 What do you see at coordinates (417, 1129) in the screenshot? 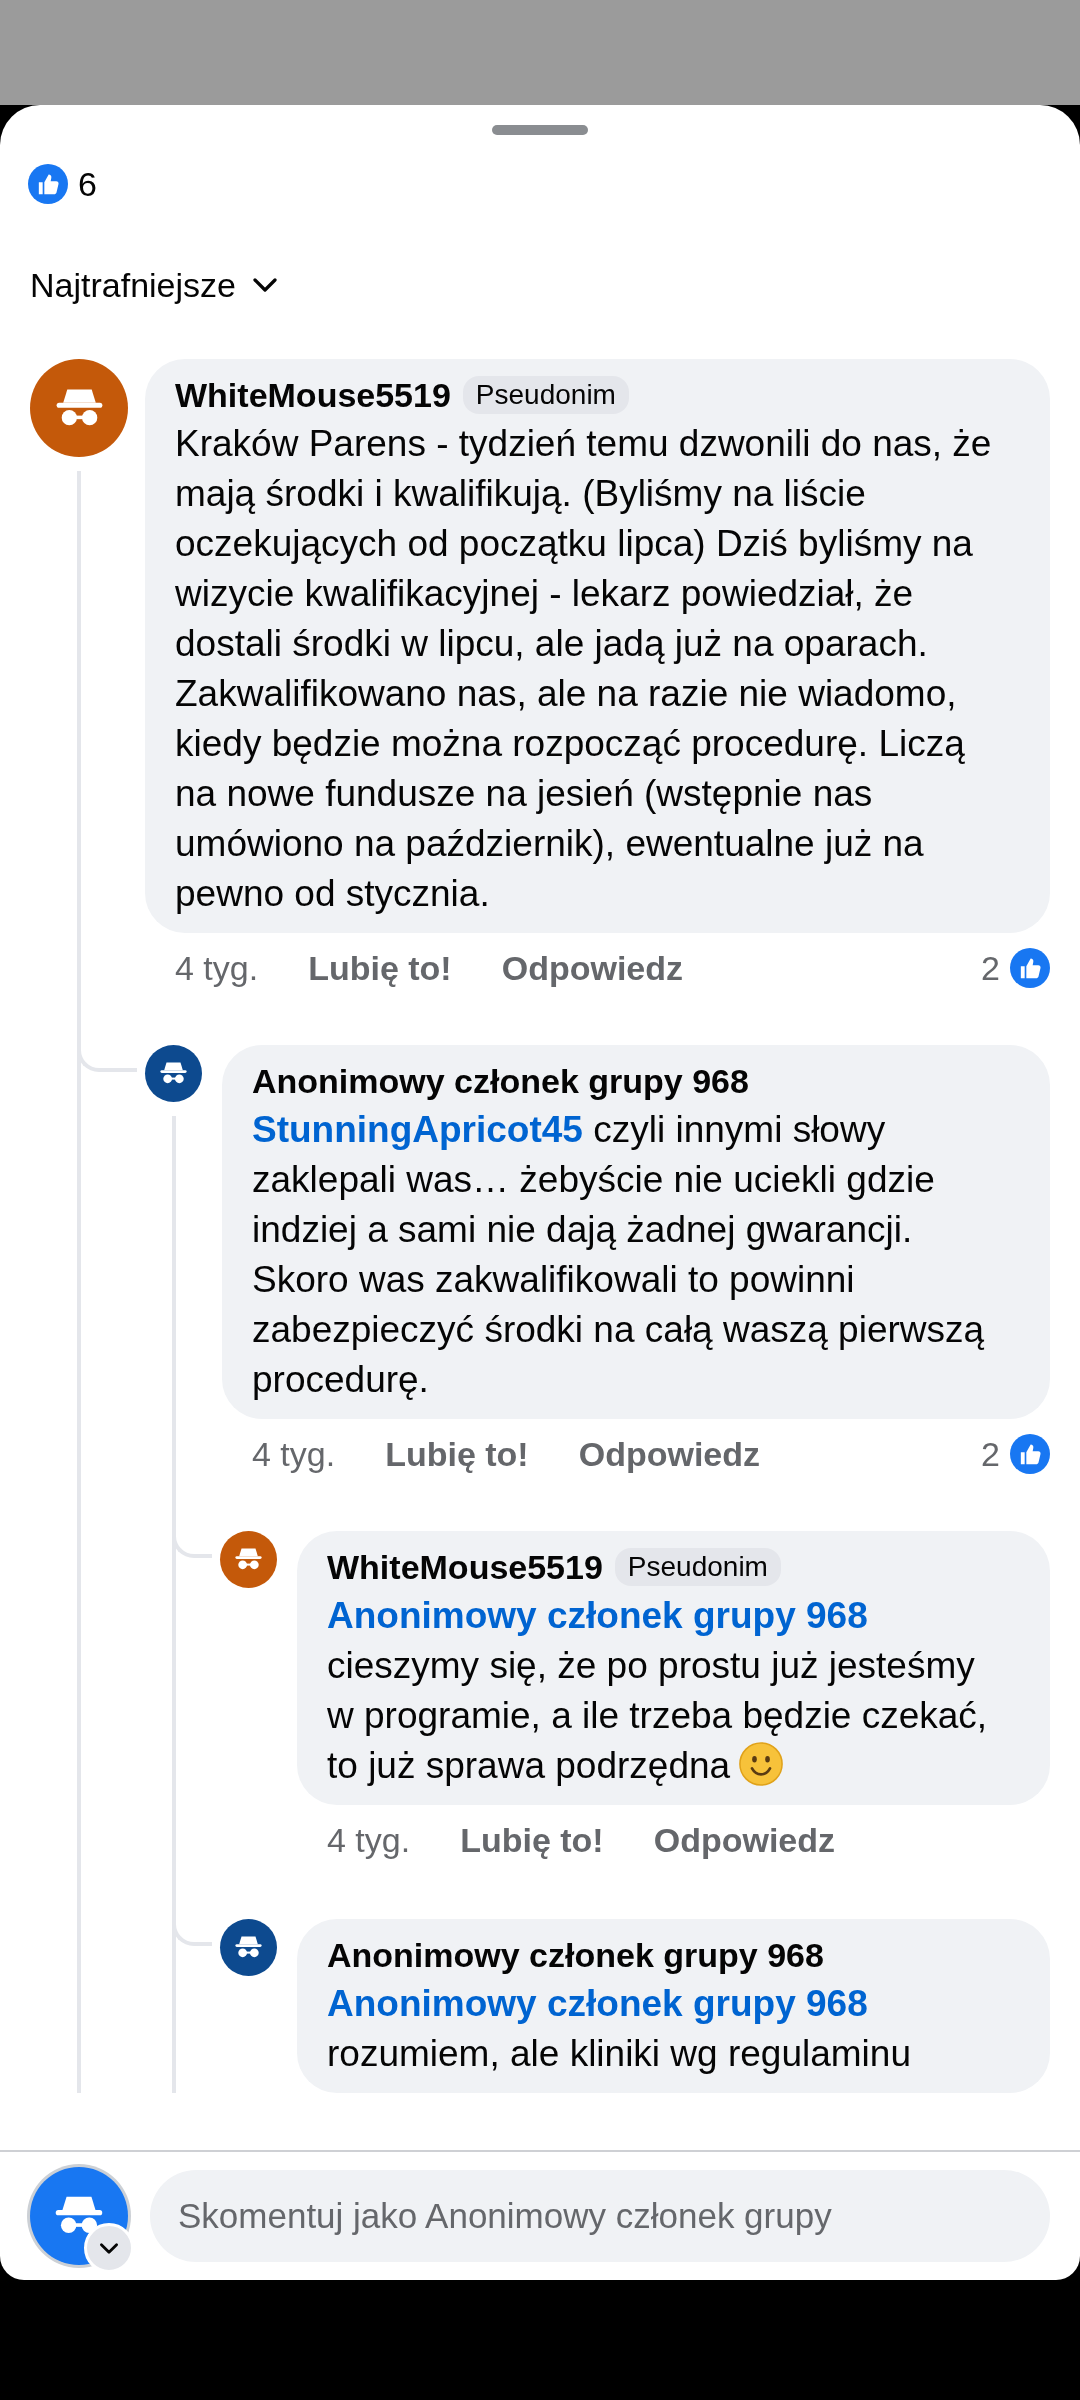
I see `mention-link: StunningApricot45` at bounding box center [417, 1129].